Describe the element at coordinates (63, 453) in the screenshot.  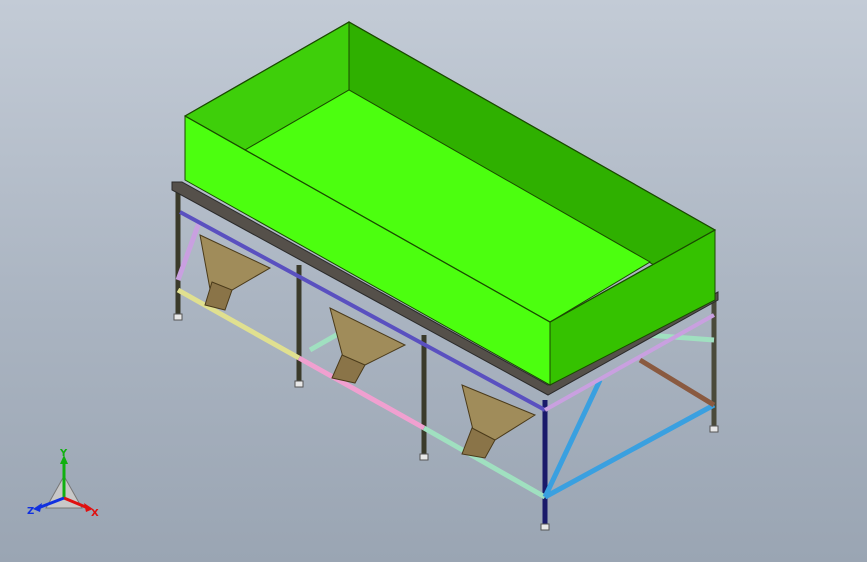
I see `y-axis-label: Y` at that location.